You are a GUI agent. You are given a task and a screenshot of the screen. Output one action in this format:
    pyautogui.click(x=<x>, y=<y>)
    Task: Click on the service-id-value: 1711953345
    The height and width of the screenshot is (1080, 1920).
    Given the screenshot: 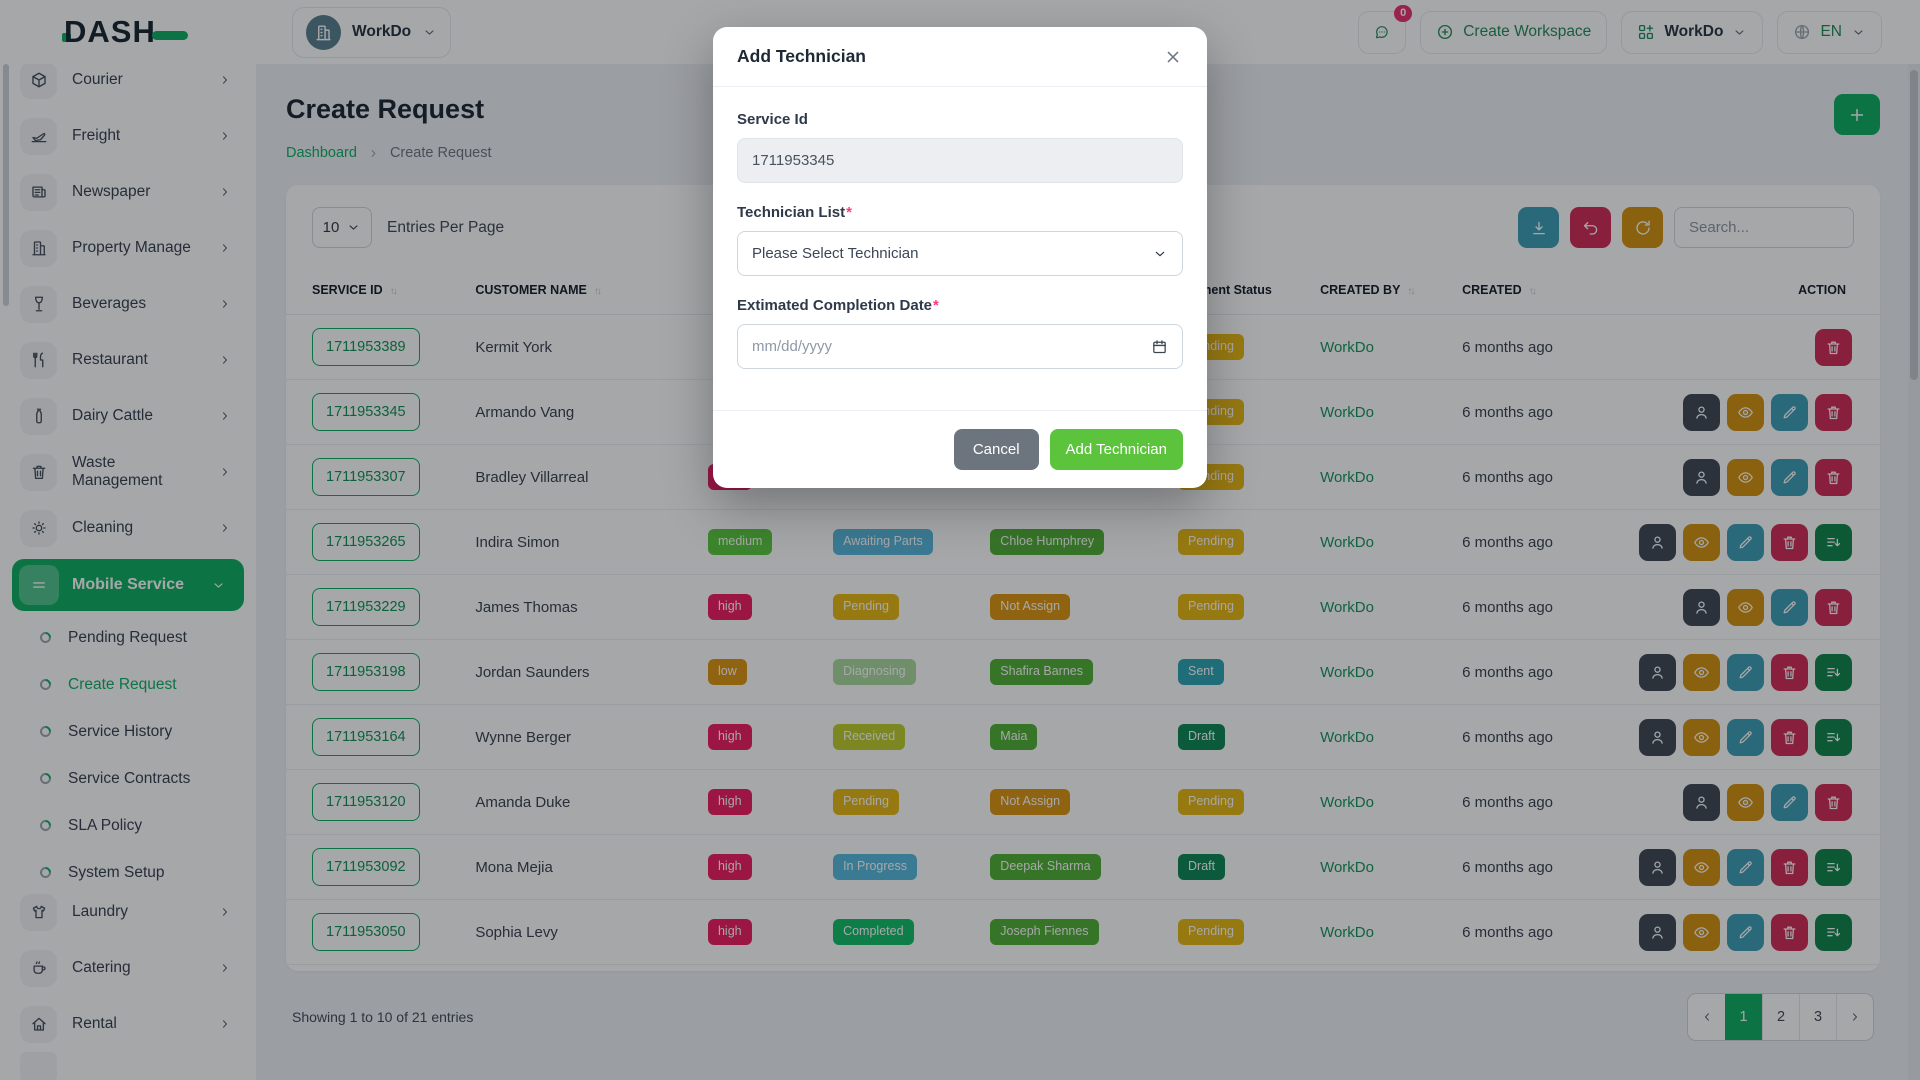 What is the action you would take?
    pyautogui.click(x=793, y=160)
    